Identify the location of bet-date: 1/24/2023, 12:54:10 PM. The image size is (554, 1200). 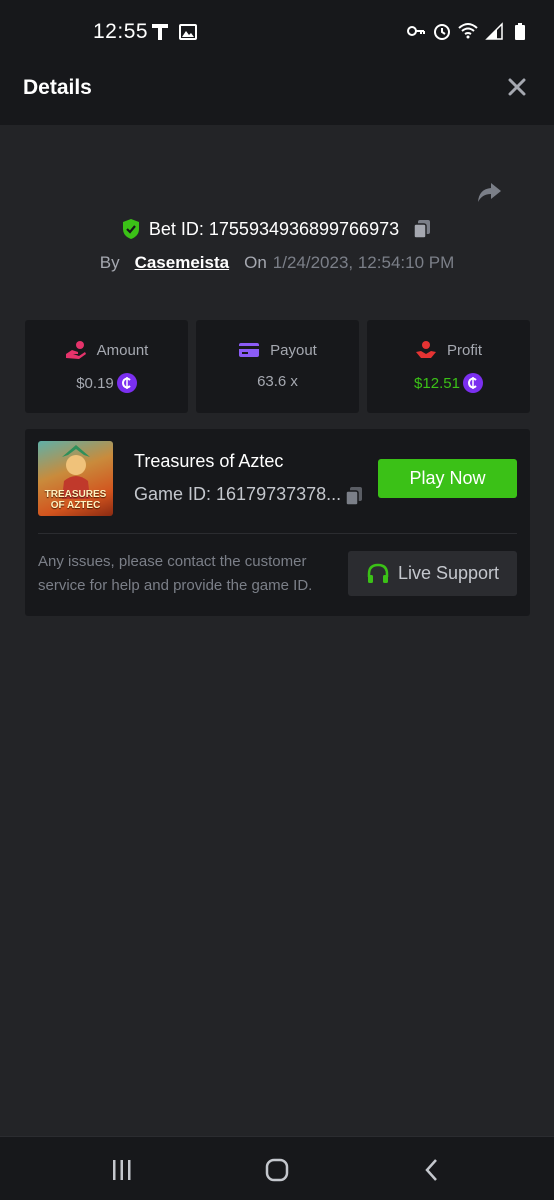
(363, 262).